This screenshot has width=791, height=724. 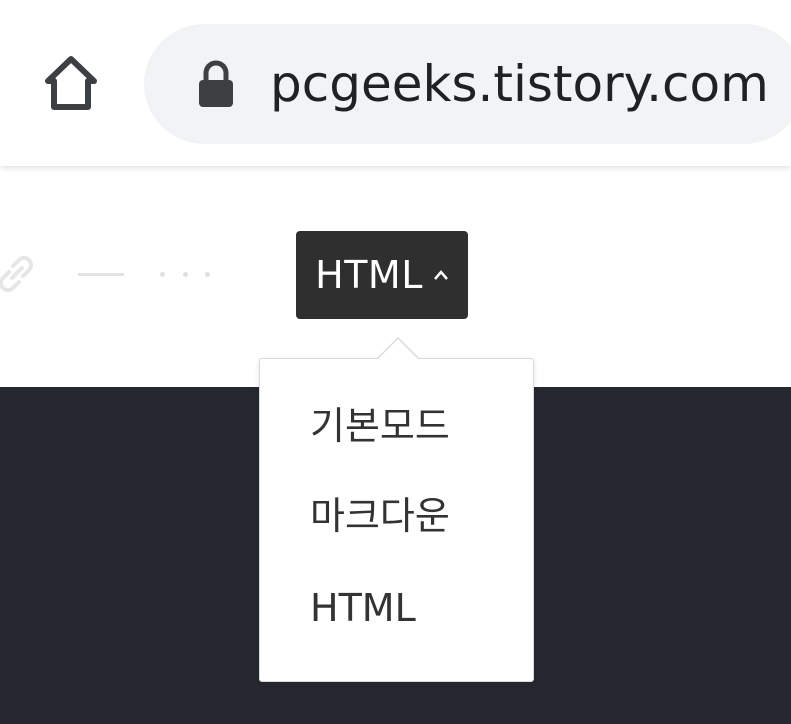 I want to click on more-button, so click(x=185, y=274).